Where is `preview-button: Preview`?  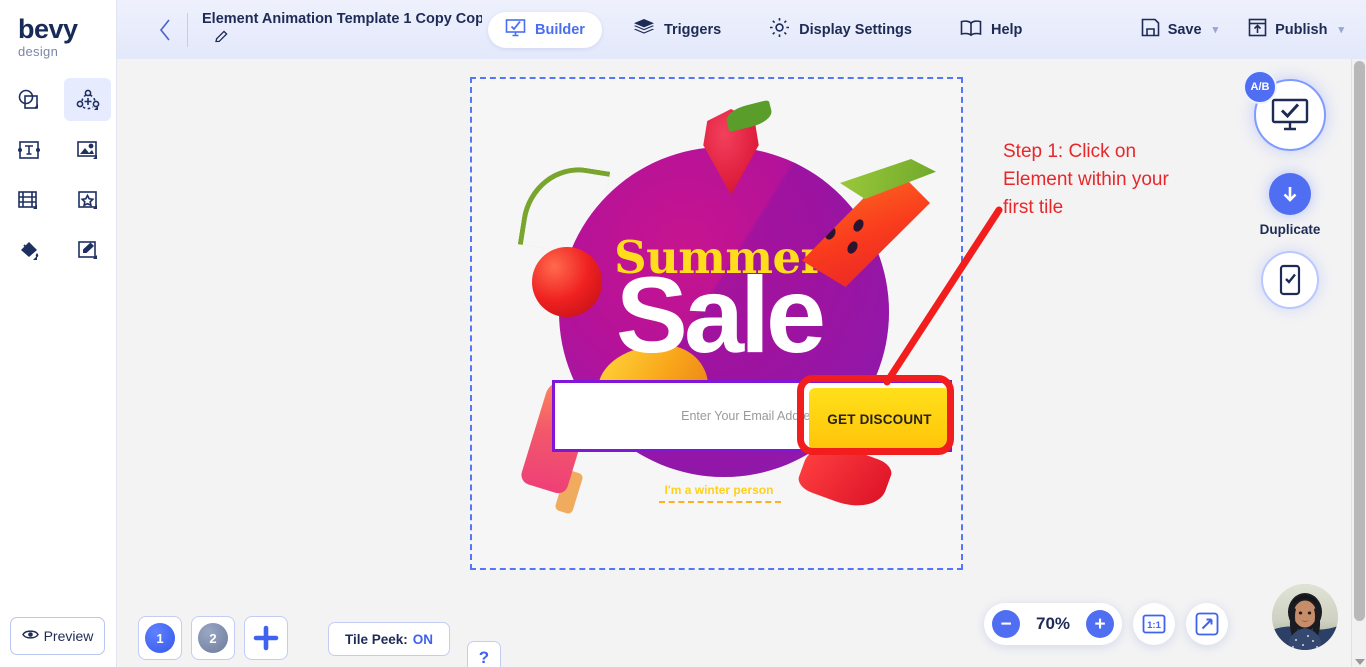
preview-button: Preview is located at coordinates (57, 636).